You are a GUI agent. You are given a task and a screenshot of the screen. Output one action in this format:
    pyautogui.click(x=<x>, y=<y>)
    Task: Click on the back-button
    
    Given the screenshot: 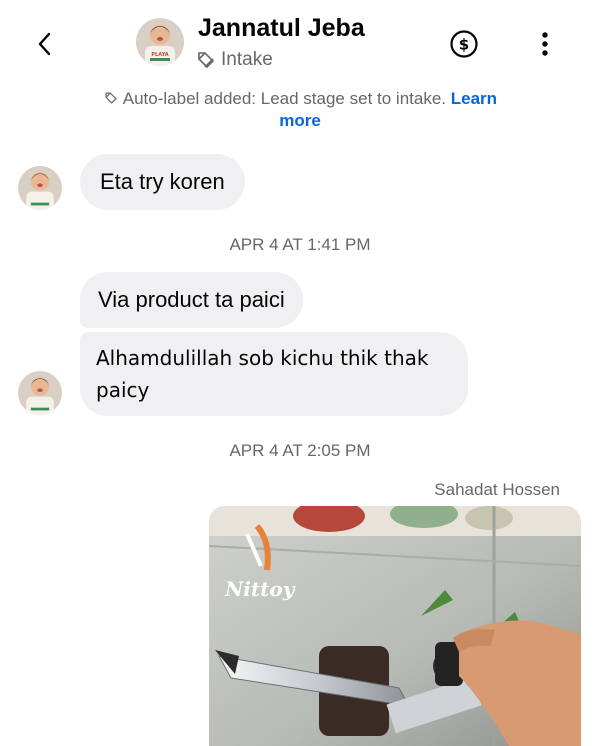 What is the action you would take?
    pyautogui.click(x=46, y=44)
    